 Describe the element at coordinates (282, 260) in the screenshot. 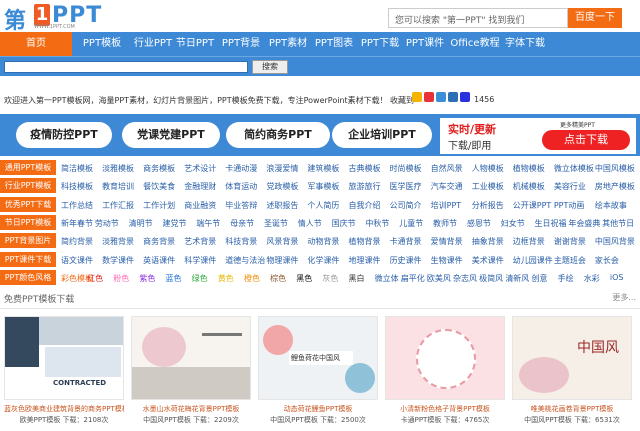

I see `category-link: 物理课件` at that location.